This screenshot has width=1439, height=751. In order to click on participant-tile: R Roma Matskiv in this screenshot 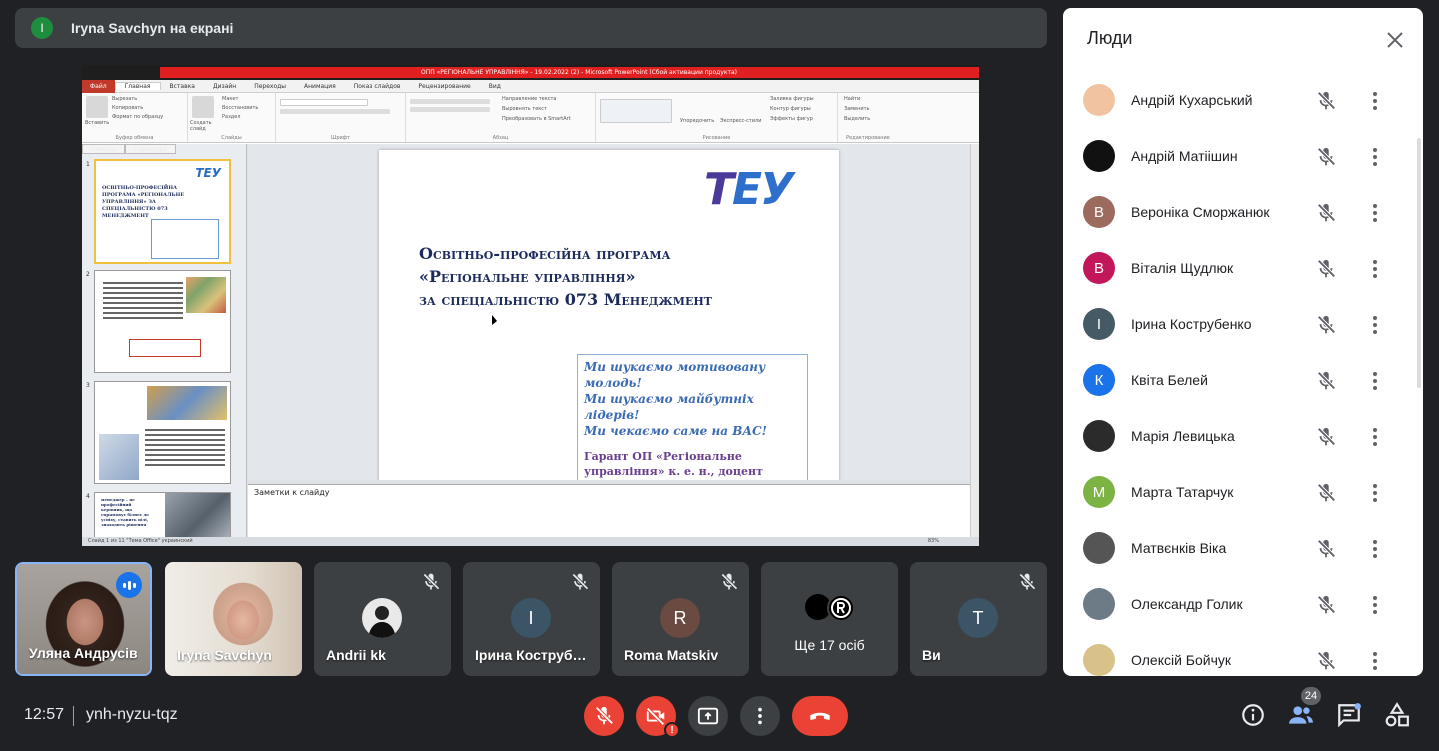, I will do `click(680, 619)`.